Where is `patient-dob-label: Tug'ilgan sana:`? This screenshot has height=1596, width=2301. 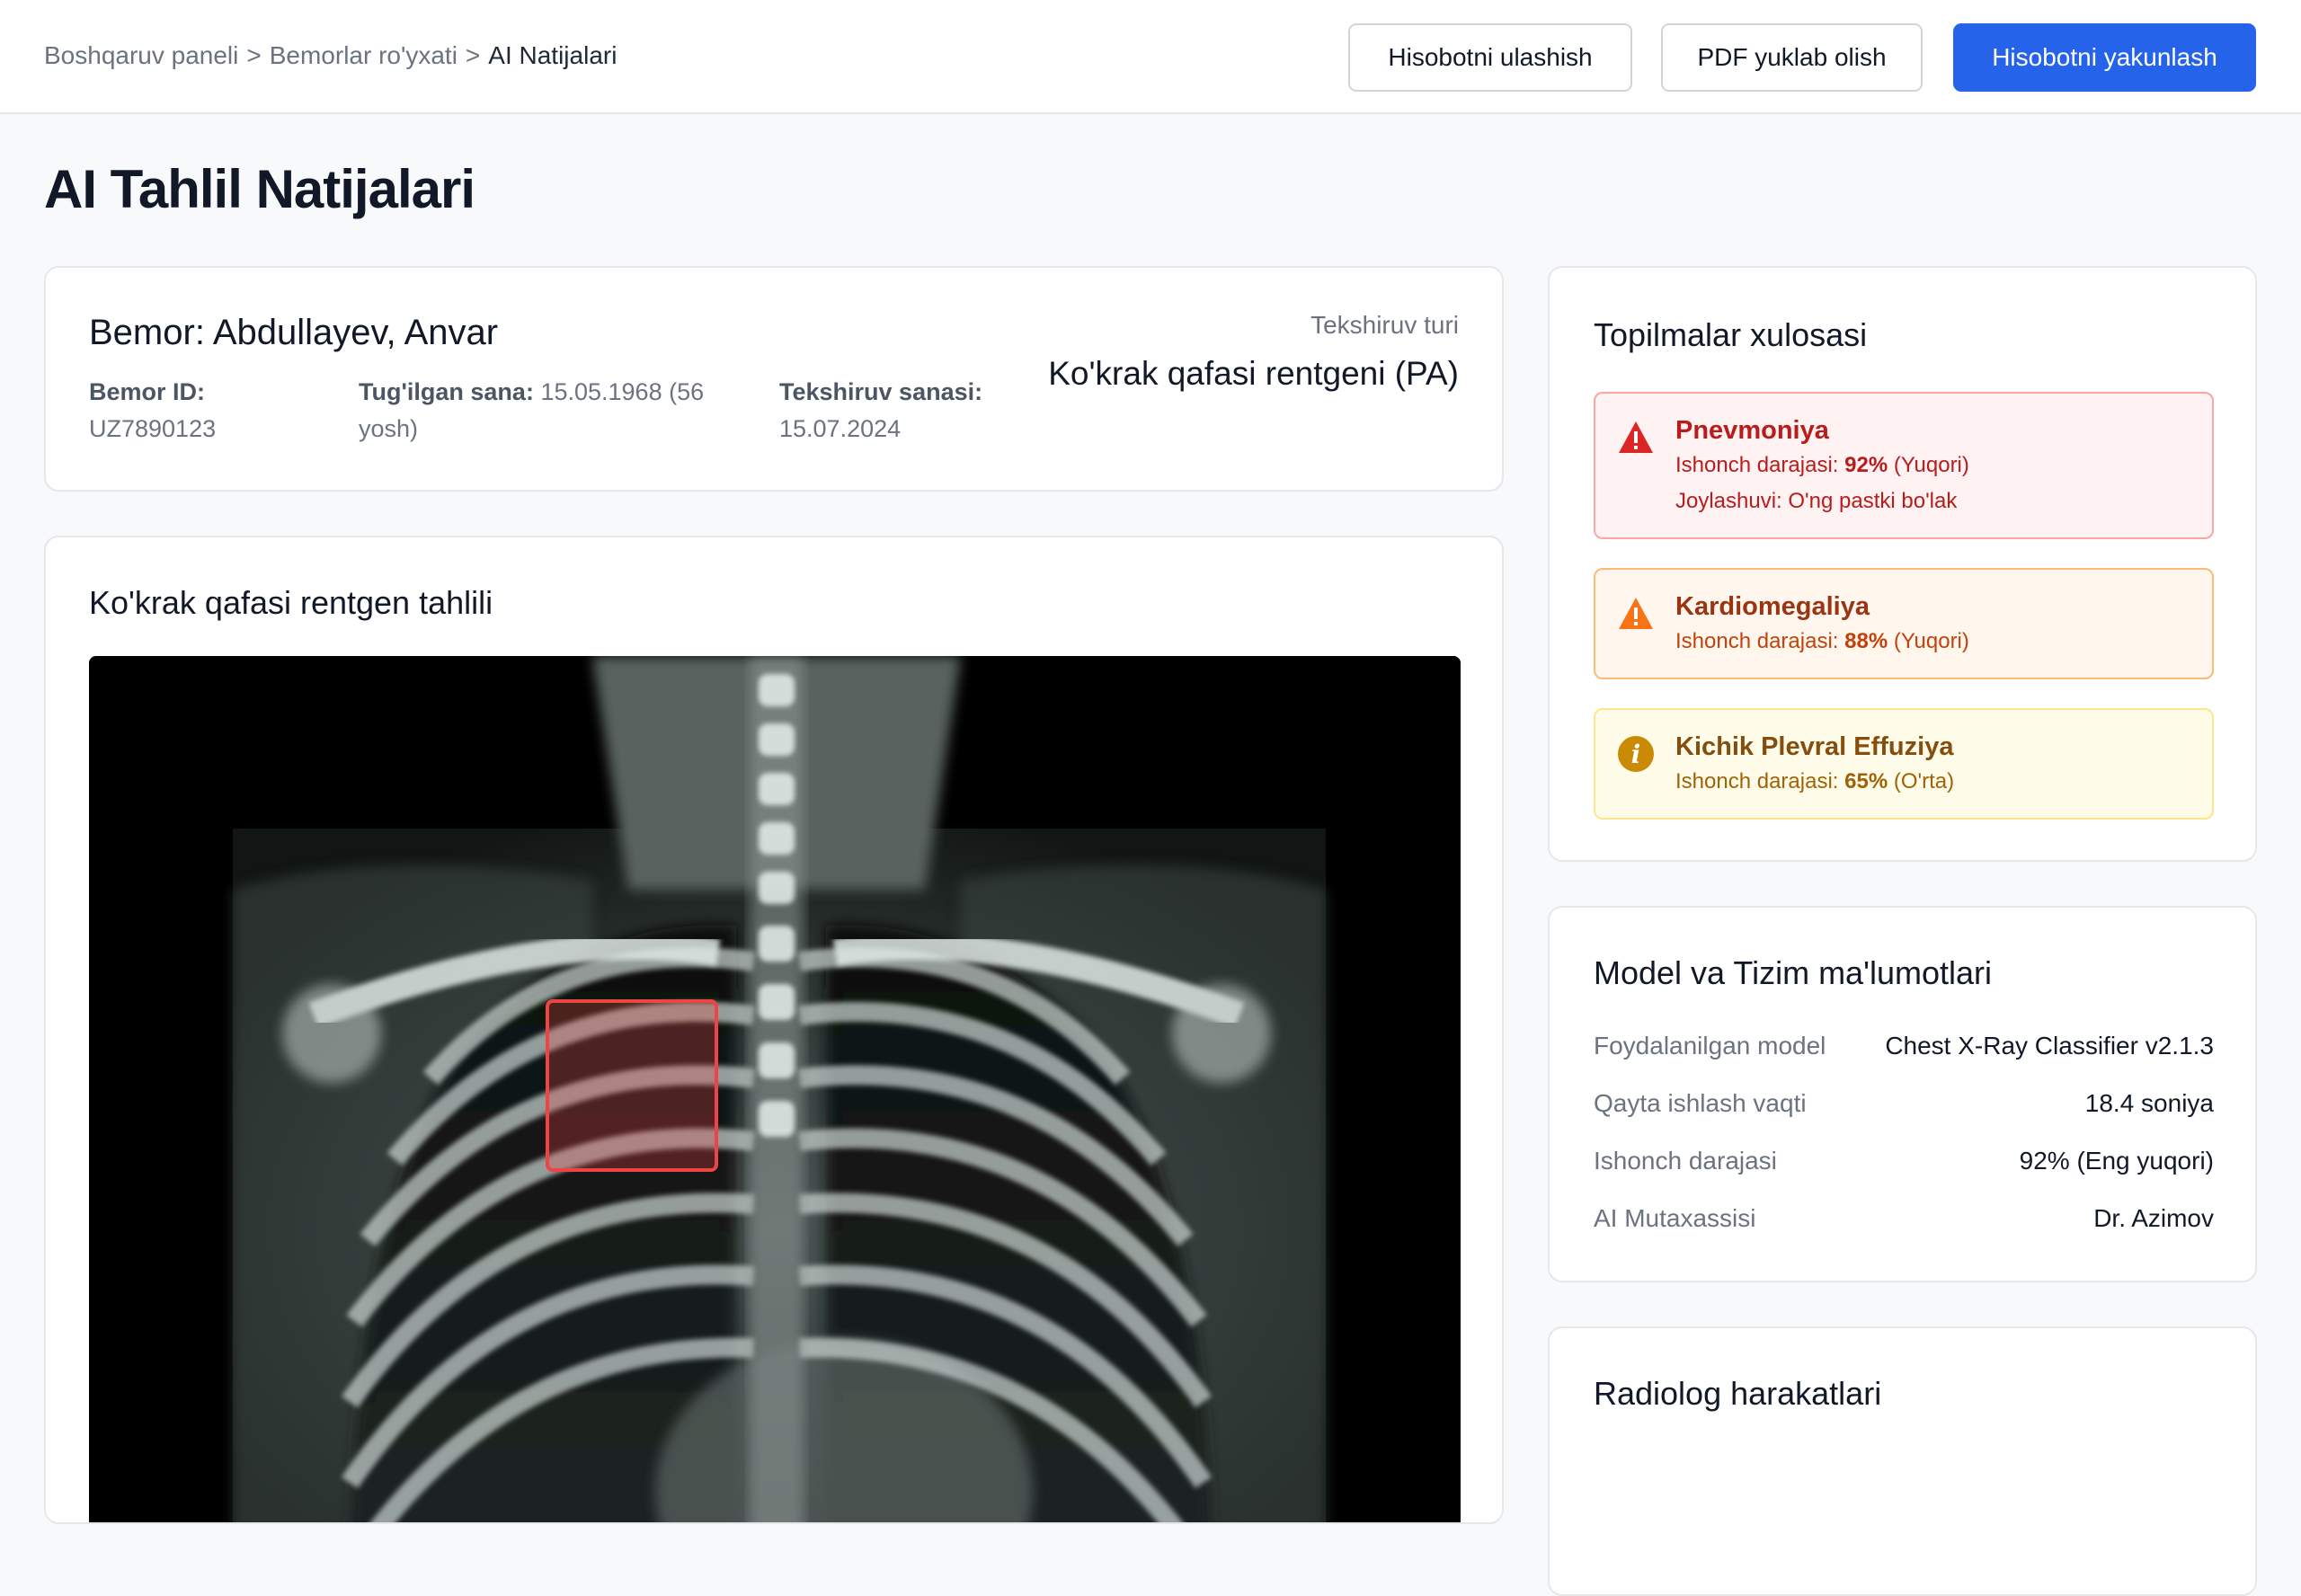 patient-dob-label: Tug'ilgan sana: is located at coordinates (446, 391).